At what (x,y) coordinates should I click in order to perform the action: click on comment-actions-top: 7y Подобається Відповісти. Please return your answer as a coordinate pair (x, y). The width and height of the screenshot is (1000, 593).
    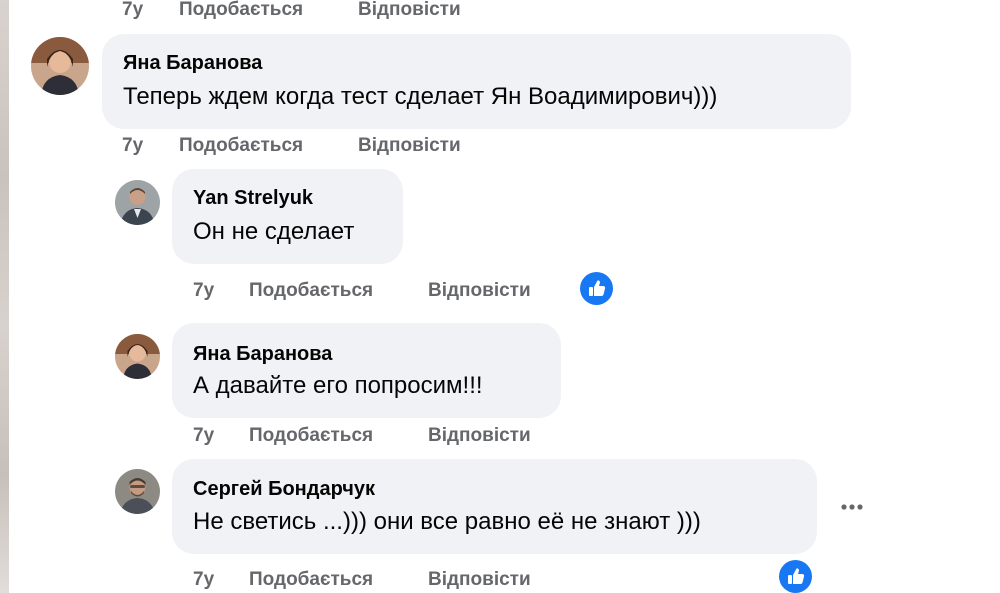
    Looking at the image, I should click on (300, 11).